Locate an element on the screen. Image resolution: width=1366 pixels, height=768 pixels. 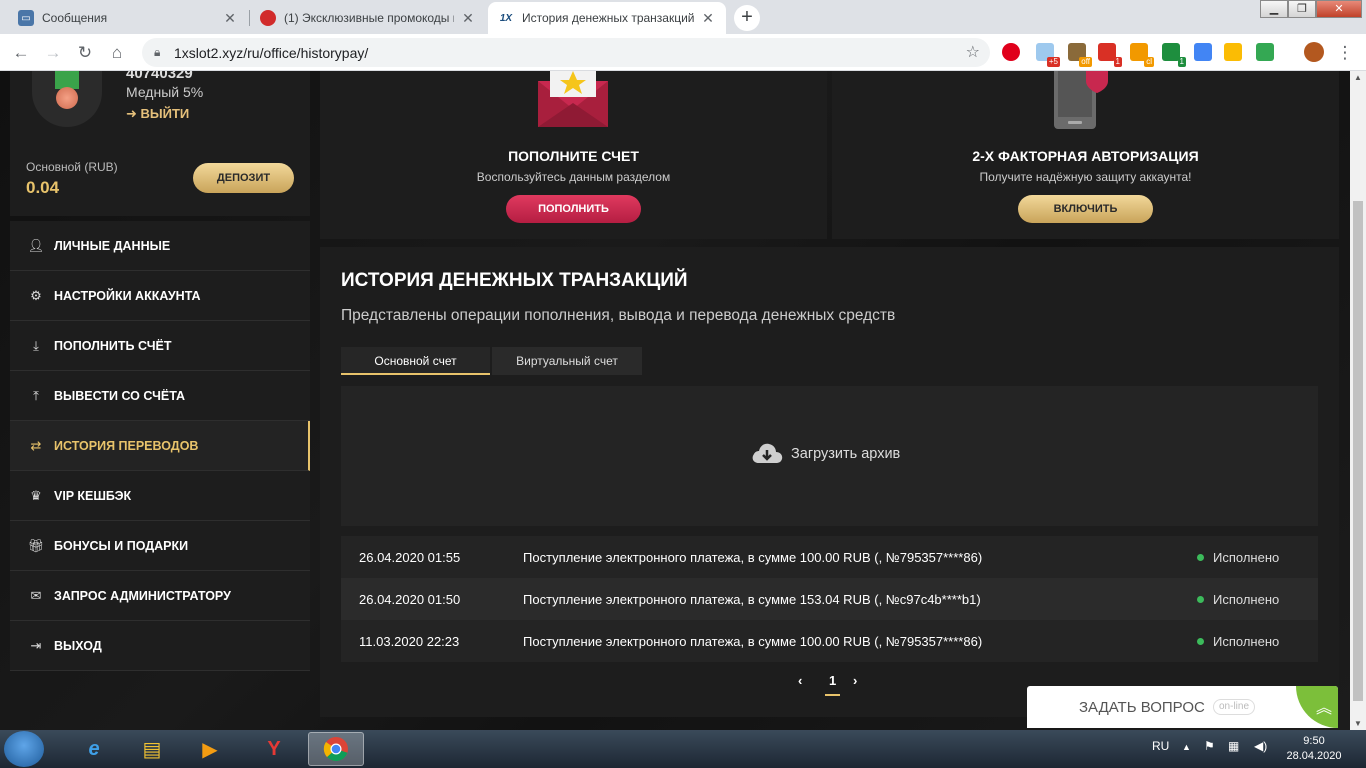
deposit-button: ДЕПОЗИТ is located at coordinates (243, 178).